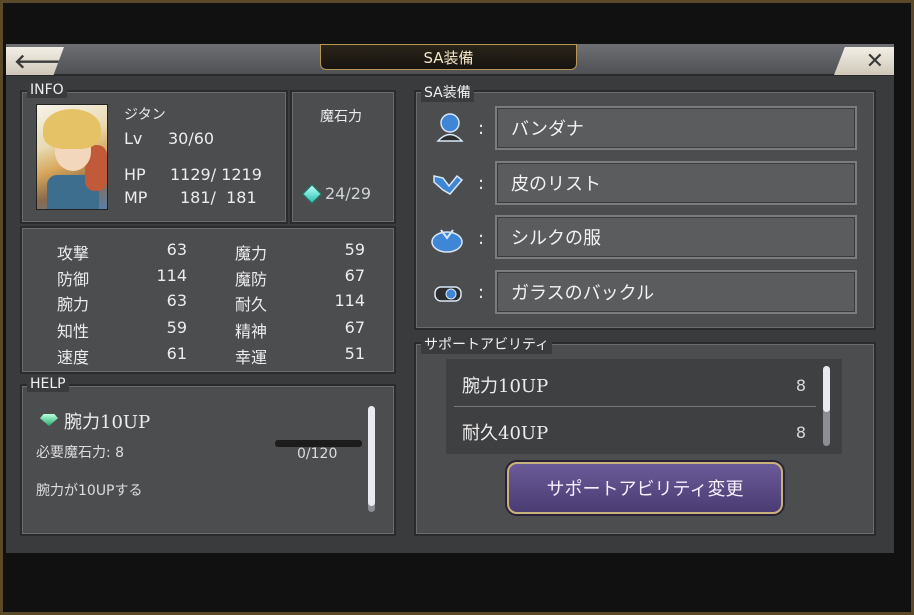 This screenshot has width=914, height=615. Describe the element at coordinates (676, 237) in the screenshot. I see `equipment-slot-body: シルクの服` at that location.